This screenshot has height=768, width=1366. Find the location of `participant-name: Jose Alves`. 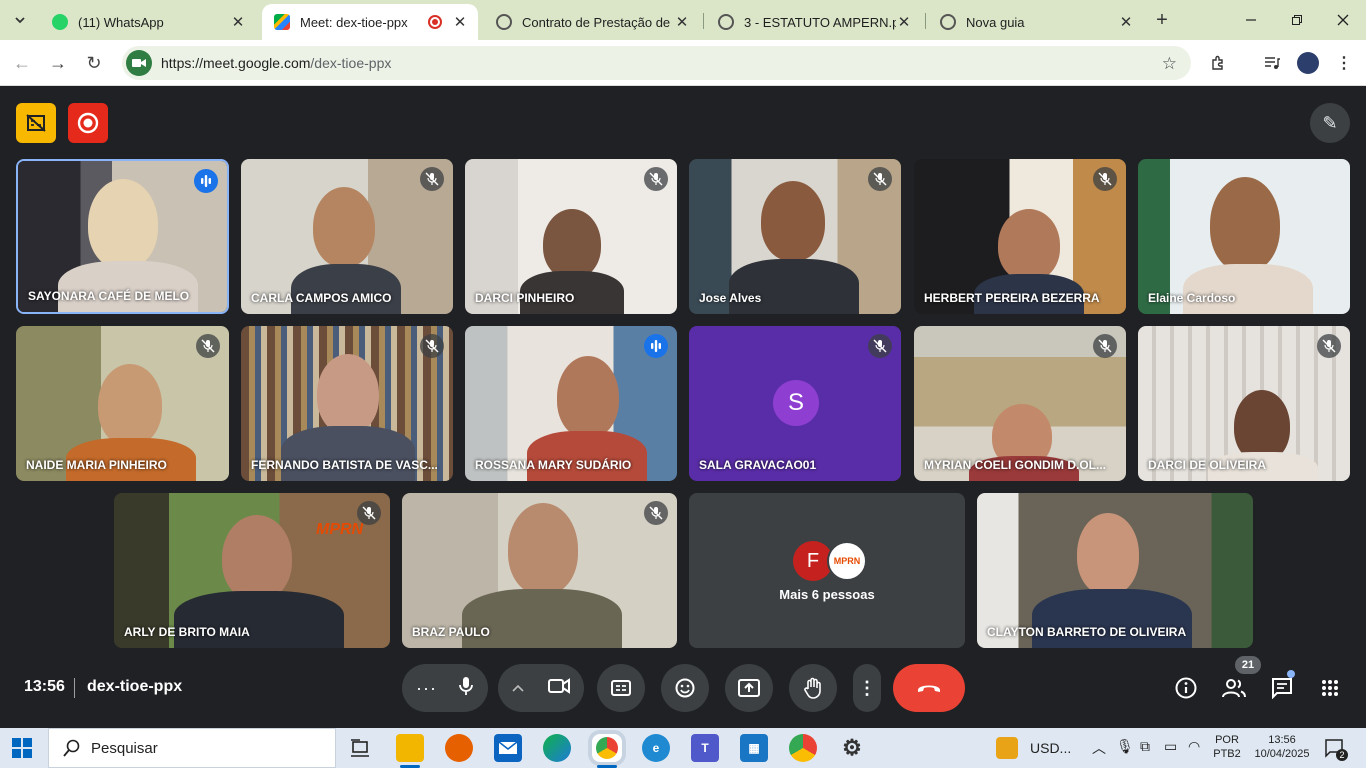

participant-name: Jose Alves is located at coordinates (730, 298).